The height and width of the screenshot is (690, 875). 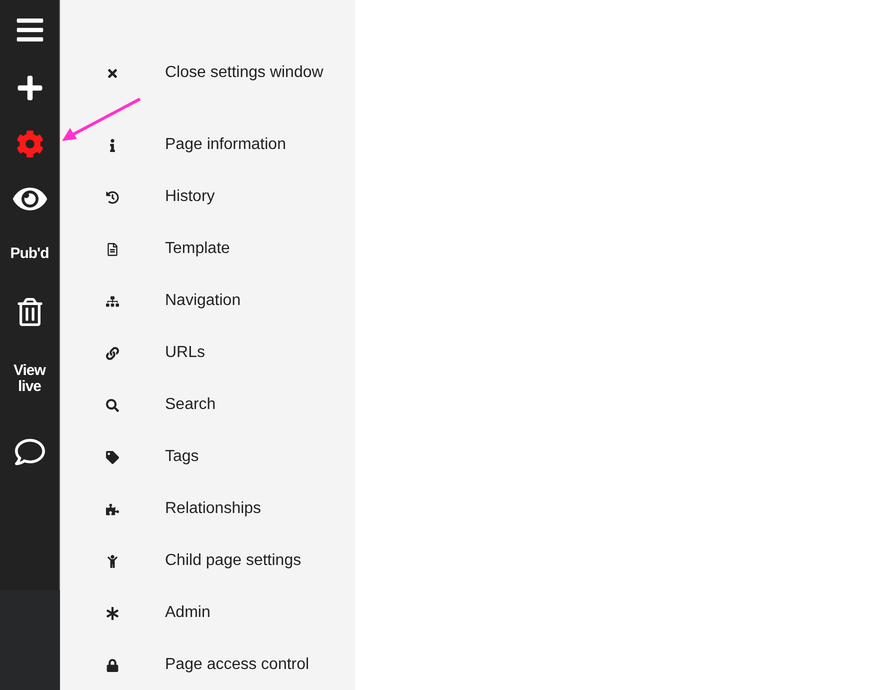 I want to click on asterisk-icon, so click(x=112, y=613).